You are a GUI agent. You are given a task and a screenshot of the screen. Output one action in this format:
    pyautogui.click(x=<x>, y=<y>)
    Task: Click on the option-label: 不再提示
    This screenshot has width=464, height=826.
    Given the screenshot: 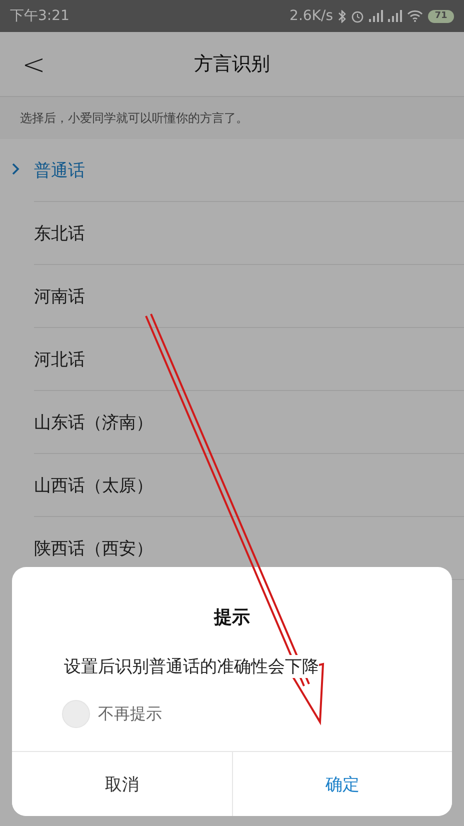 What is the action you would take?
    pyautogui.click(x=130, y=714)
    